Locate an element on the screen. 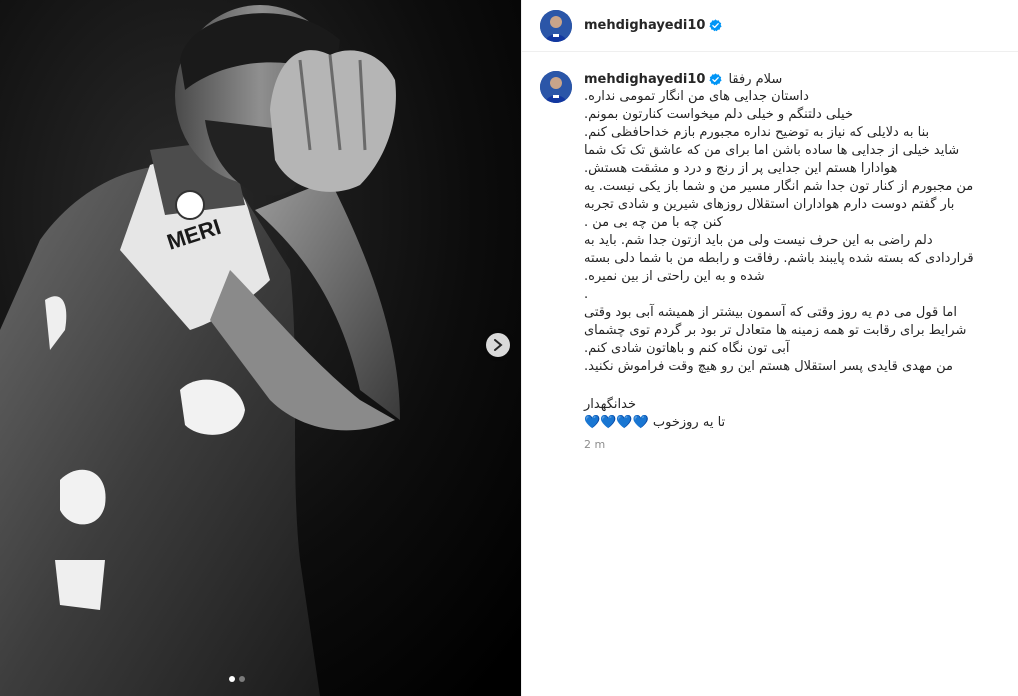 The width and height of the screenshot is (1018, 696). chevron-right-icon is located at coordinates (498, 345).